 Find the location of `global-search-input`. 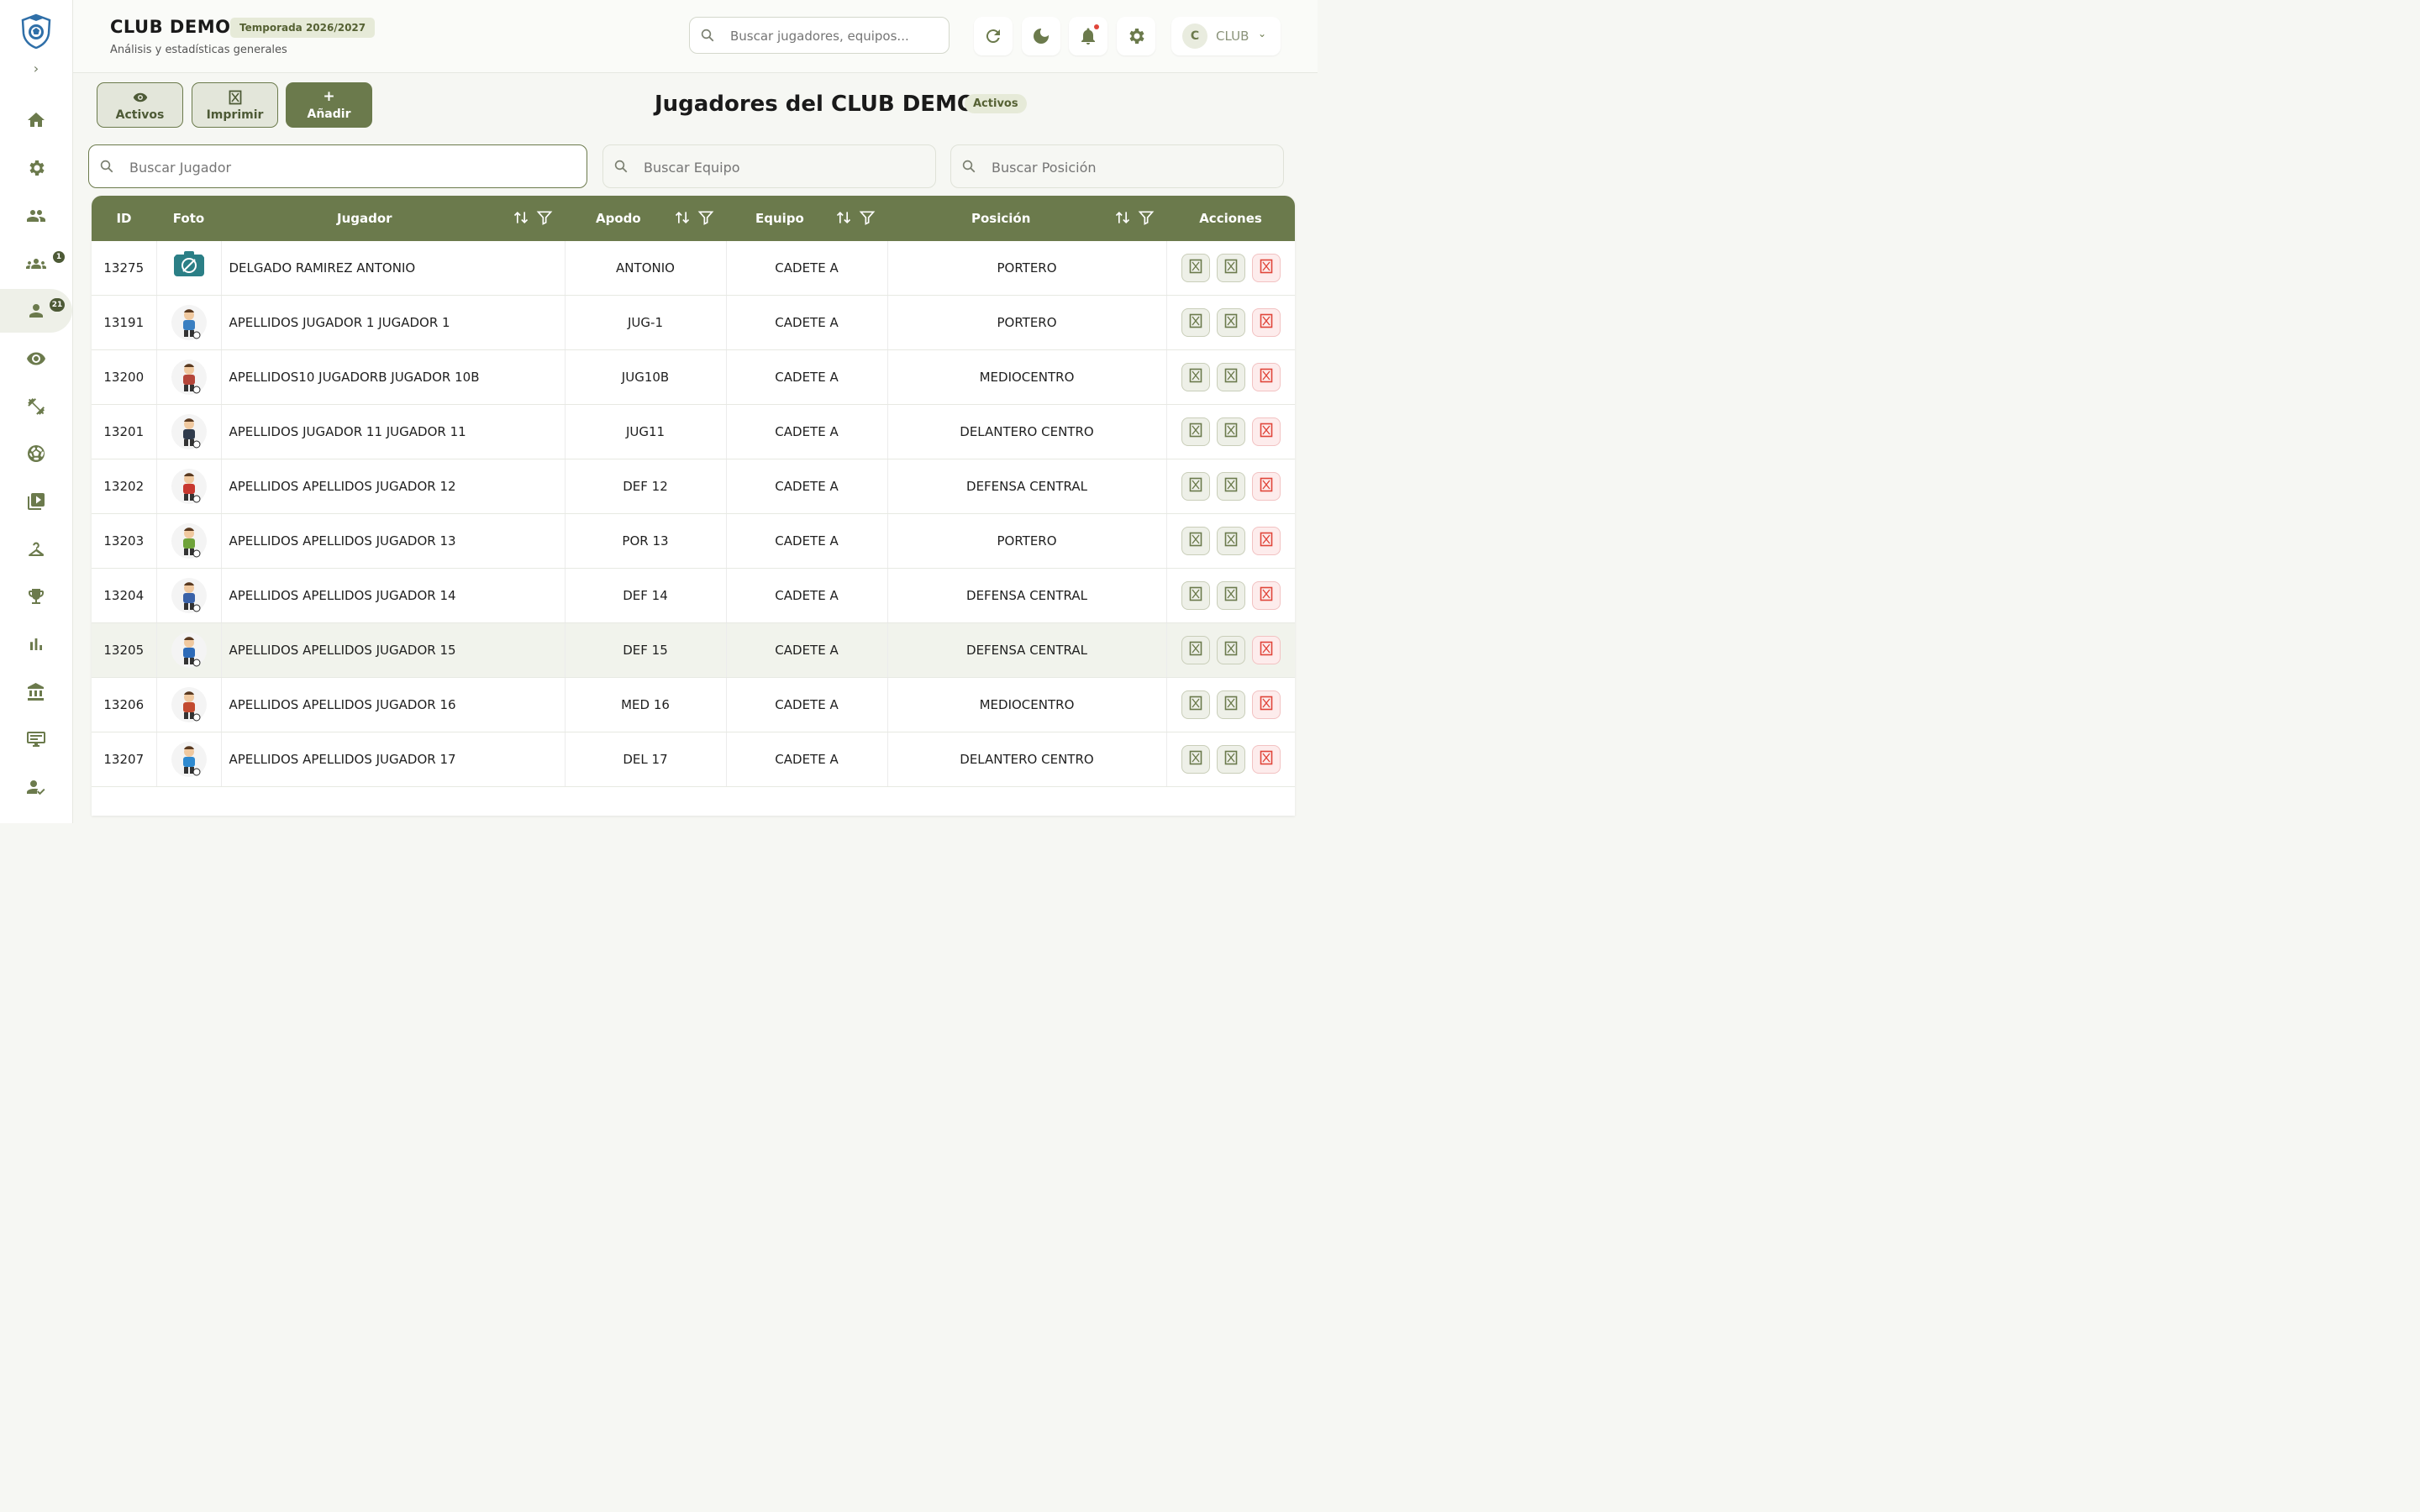

global-search-input is located at coordinates (835, 36).